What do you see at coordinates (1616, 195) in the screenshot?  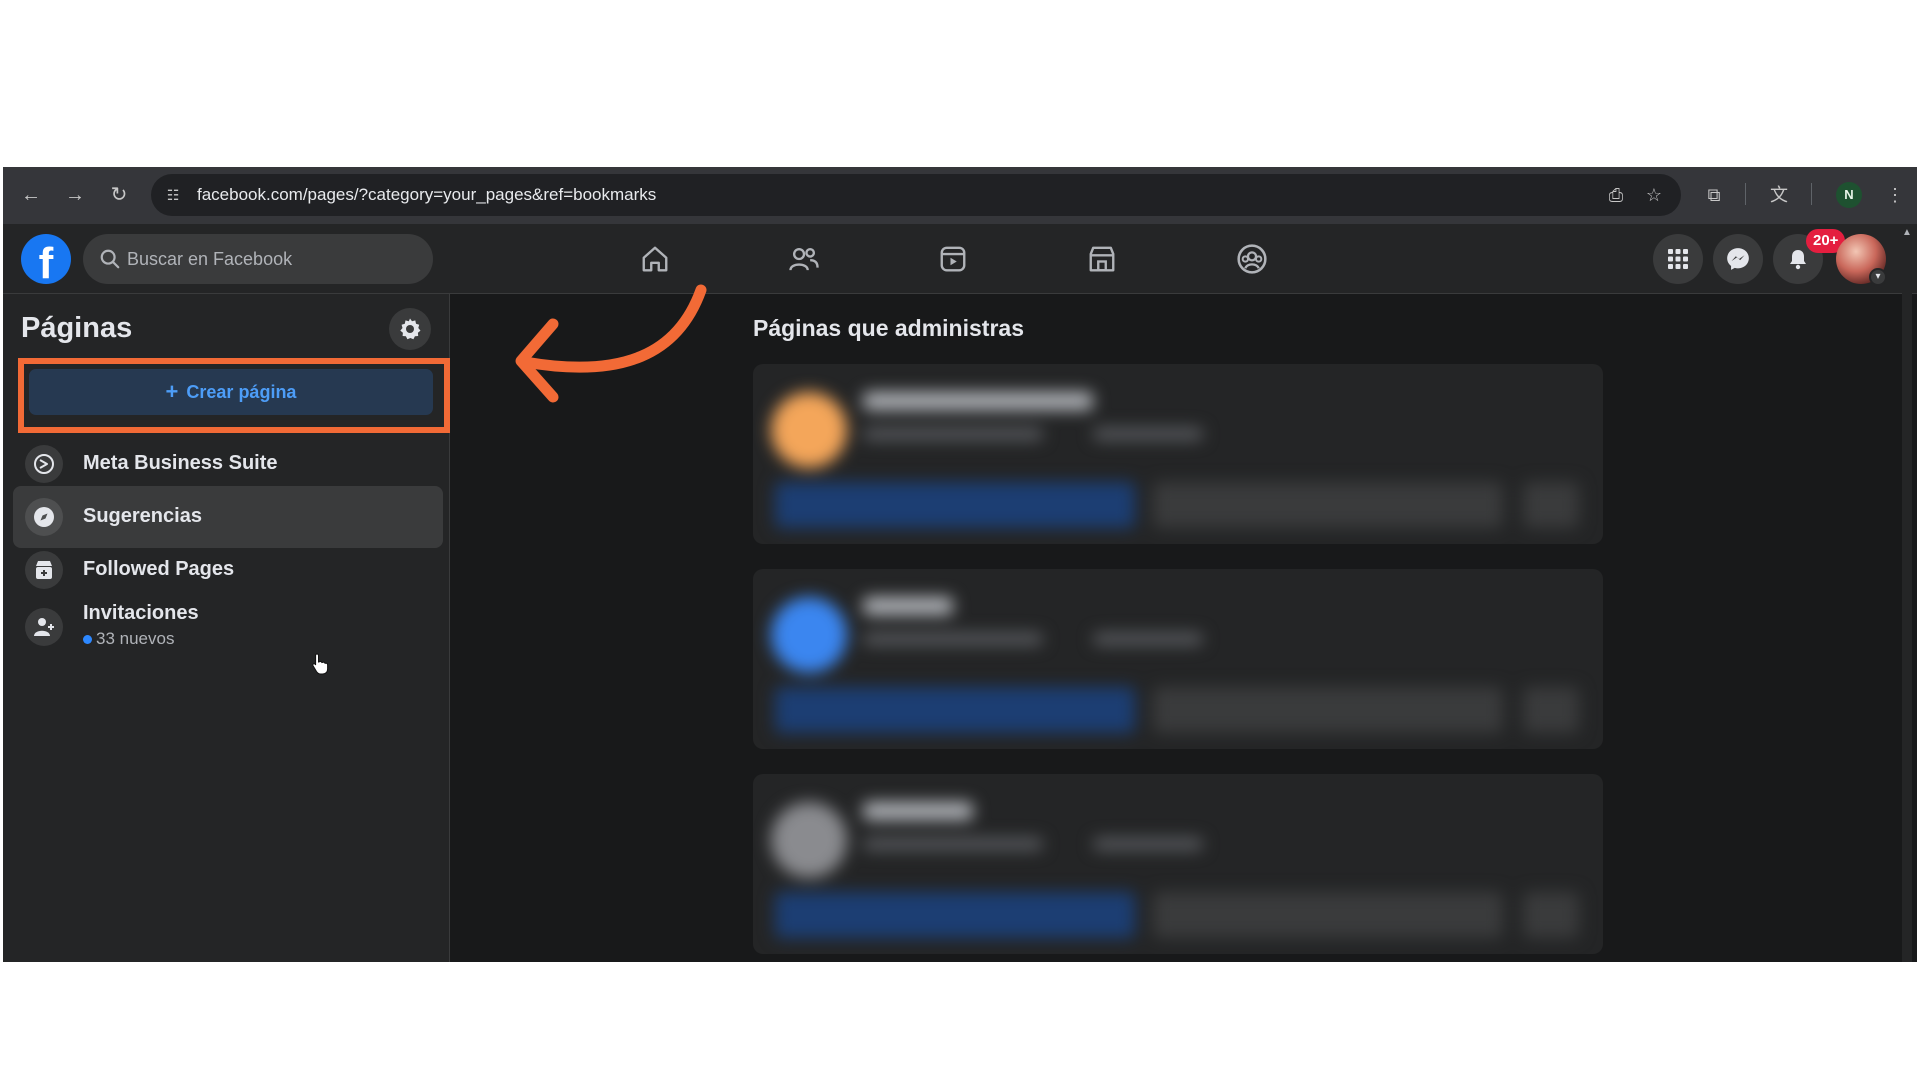 I see `install-app-icon: ⎙` at bounding box center [1616, 195].